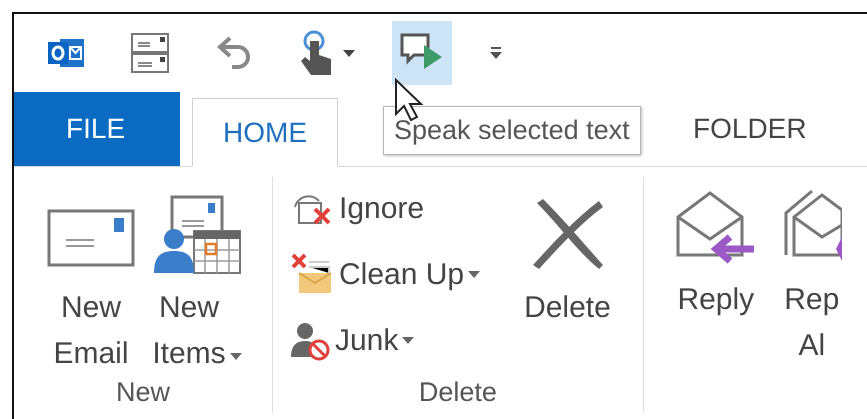 Image resolution: width=867 pixels, height=419 pixels. I want to click on ribbon-button: Junk, so click(385, 341).